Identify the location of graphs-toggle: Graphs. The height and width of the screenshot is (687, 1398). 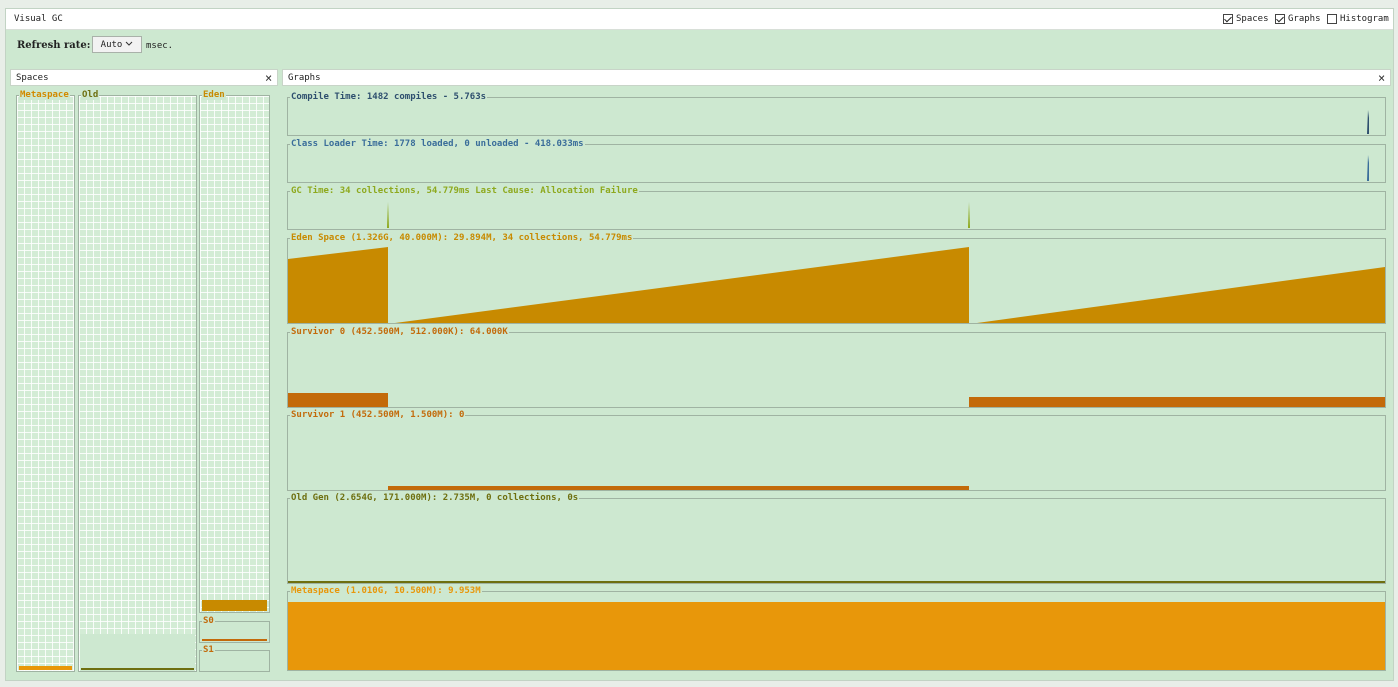
(1298, 19).